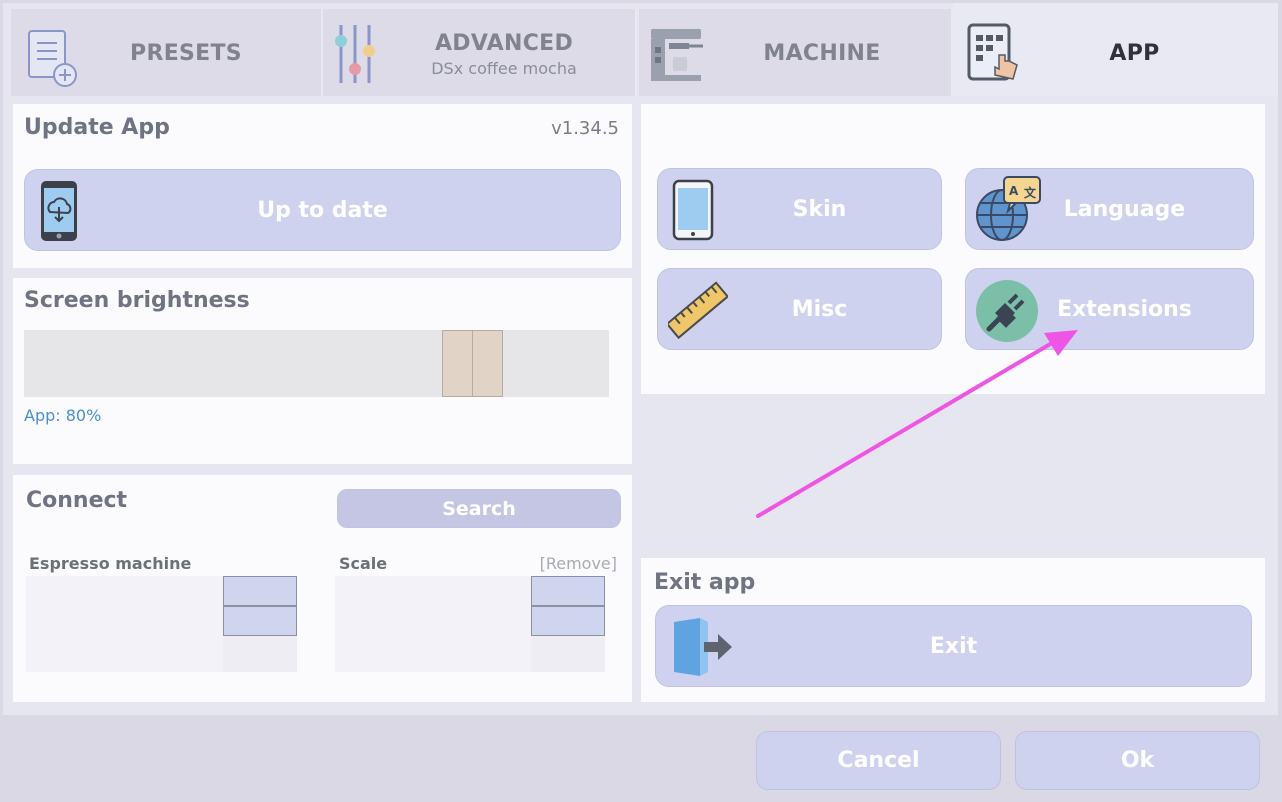  I want to click on cancel-button: Cancel, so click(878, 760).